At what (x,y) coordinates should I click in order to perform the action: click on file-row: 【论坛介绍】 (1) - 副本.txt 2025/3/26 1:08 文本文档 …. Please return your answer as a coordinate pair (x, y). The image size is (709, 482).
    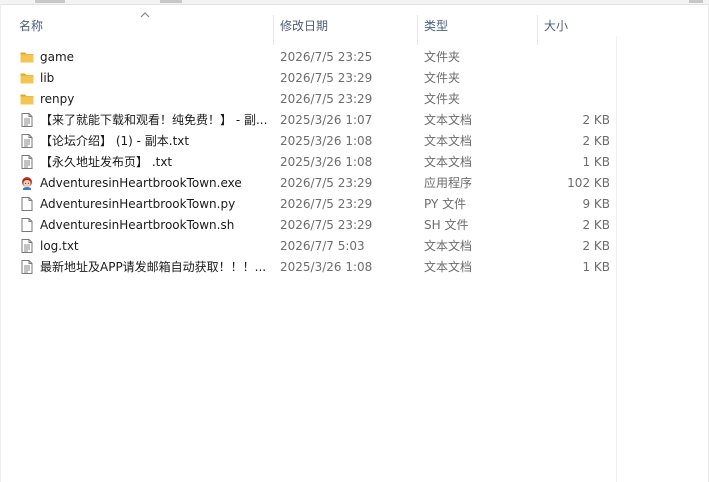
    Looking at the image, I should click on (309, 141).